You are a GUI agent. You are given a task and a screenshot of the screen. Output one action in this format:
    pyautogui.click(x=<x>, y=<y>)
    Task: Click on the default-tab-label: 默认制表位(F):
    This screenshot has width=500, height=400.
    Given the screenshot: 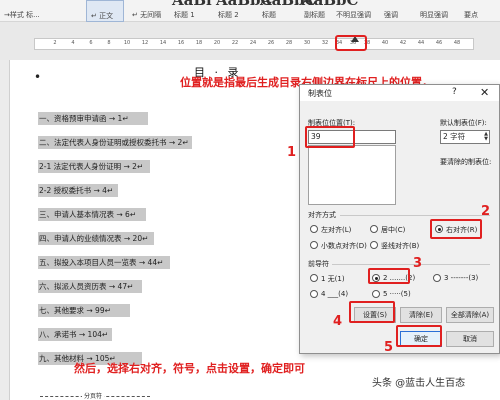 What is the action you would take?
    pyautogui.click(x=463, y=123)
    